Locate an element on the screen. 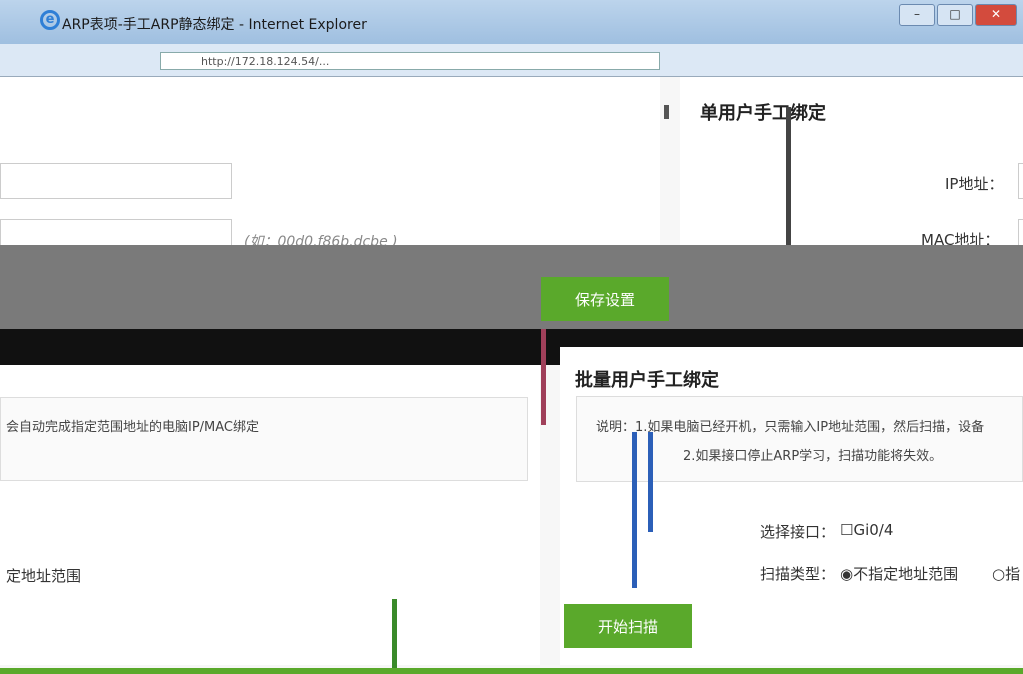  window-title: ARP表项-手工ARP静态绑定 - Internet Explorer is located at coordinates (214, 25).